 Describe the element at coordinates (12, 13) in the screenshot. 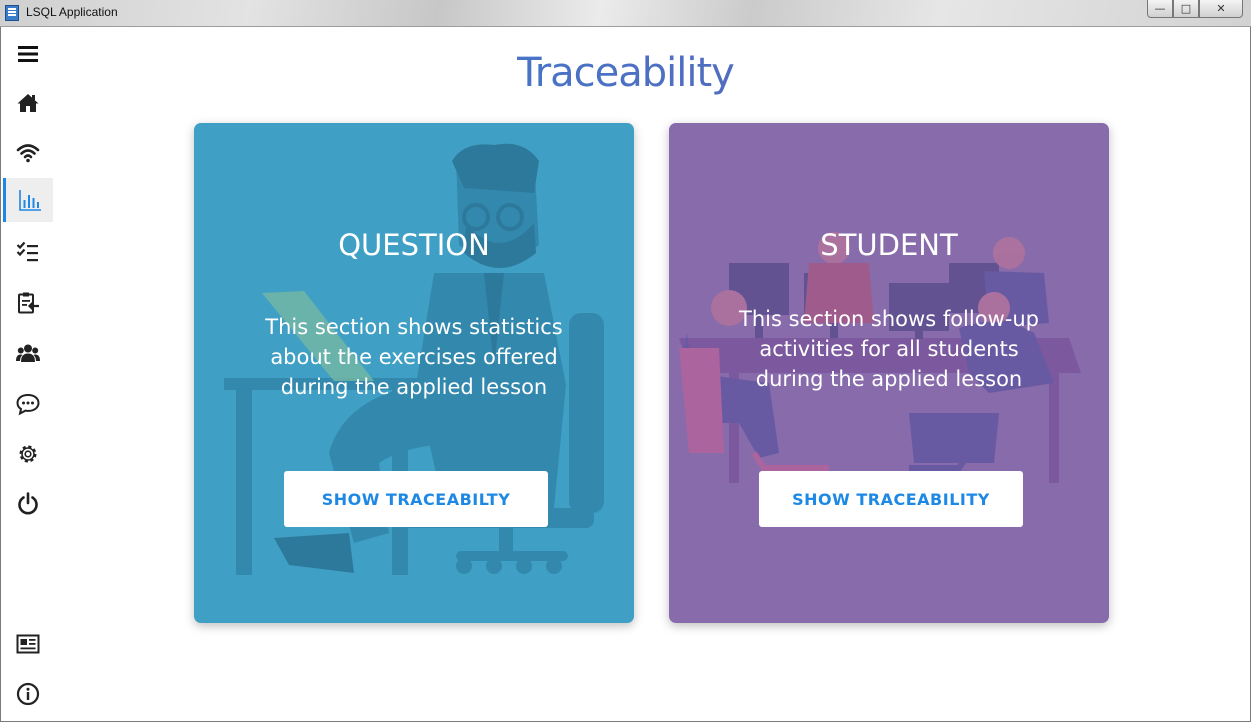

I see `app-logo-icon` at that location.